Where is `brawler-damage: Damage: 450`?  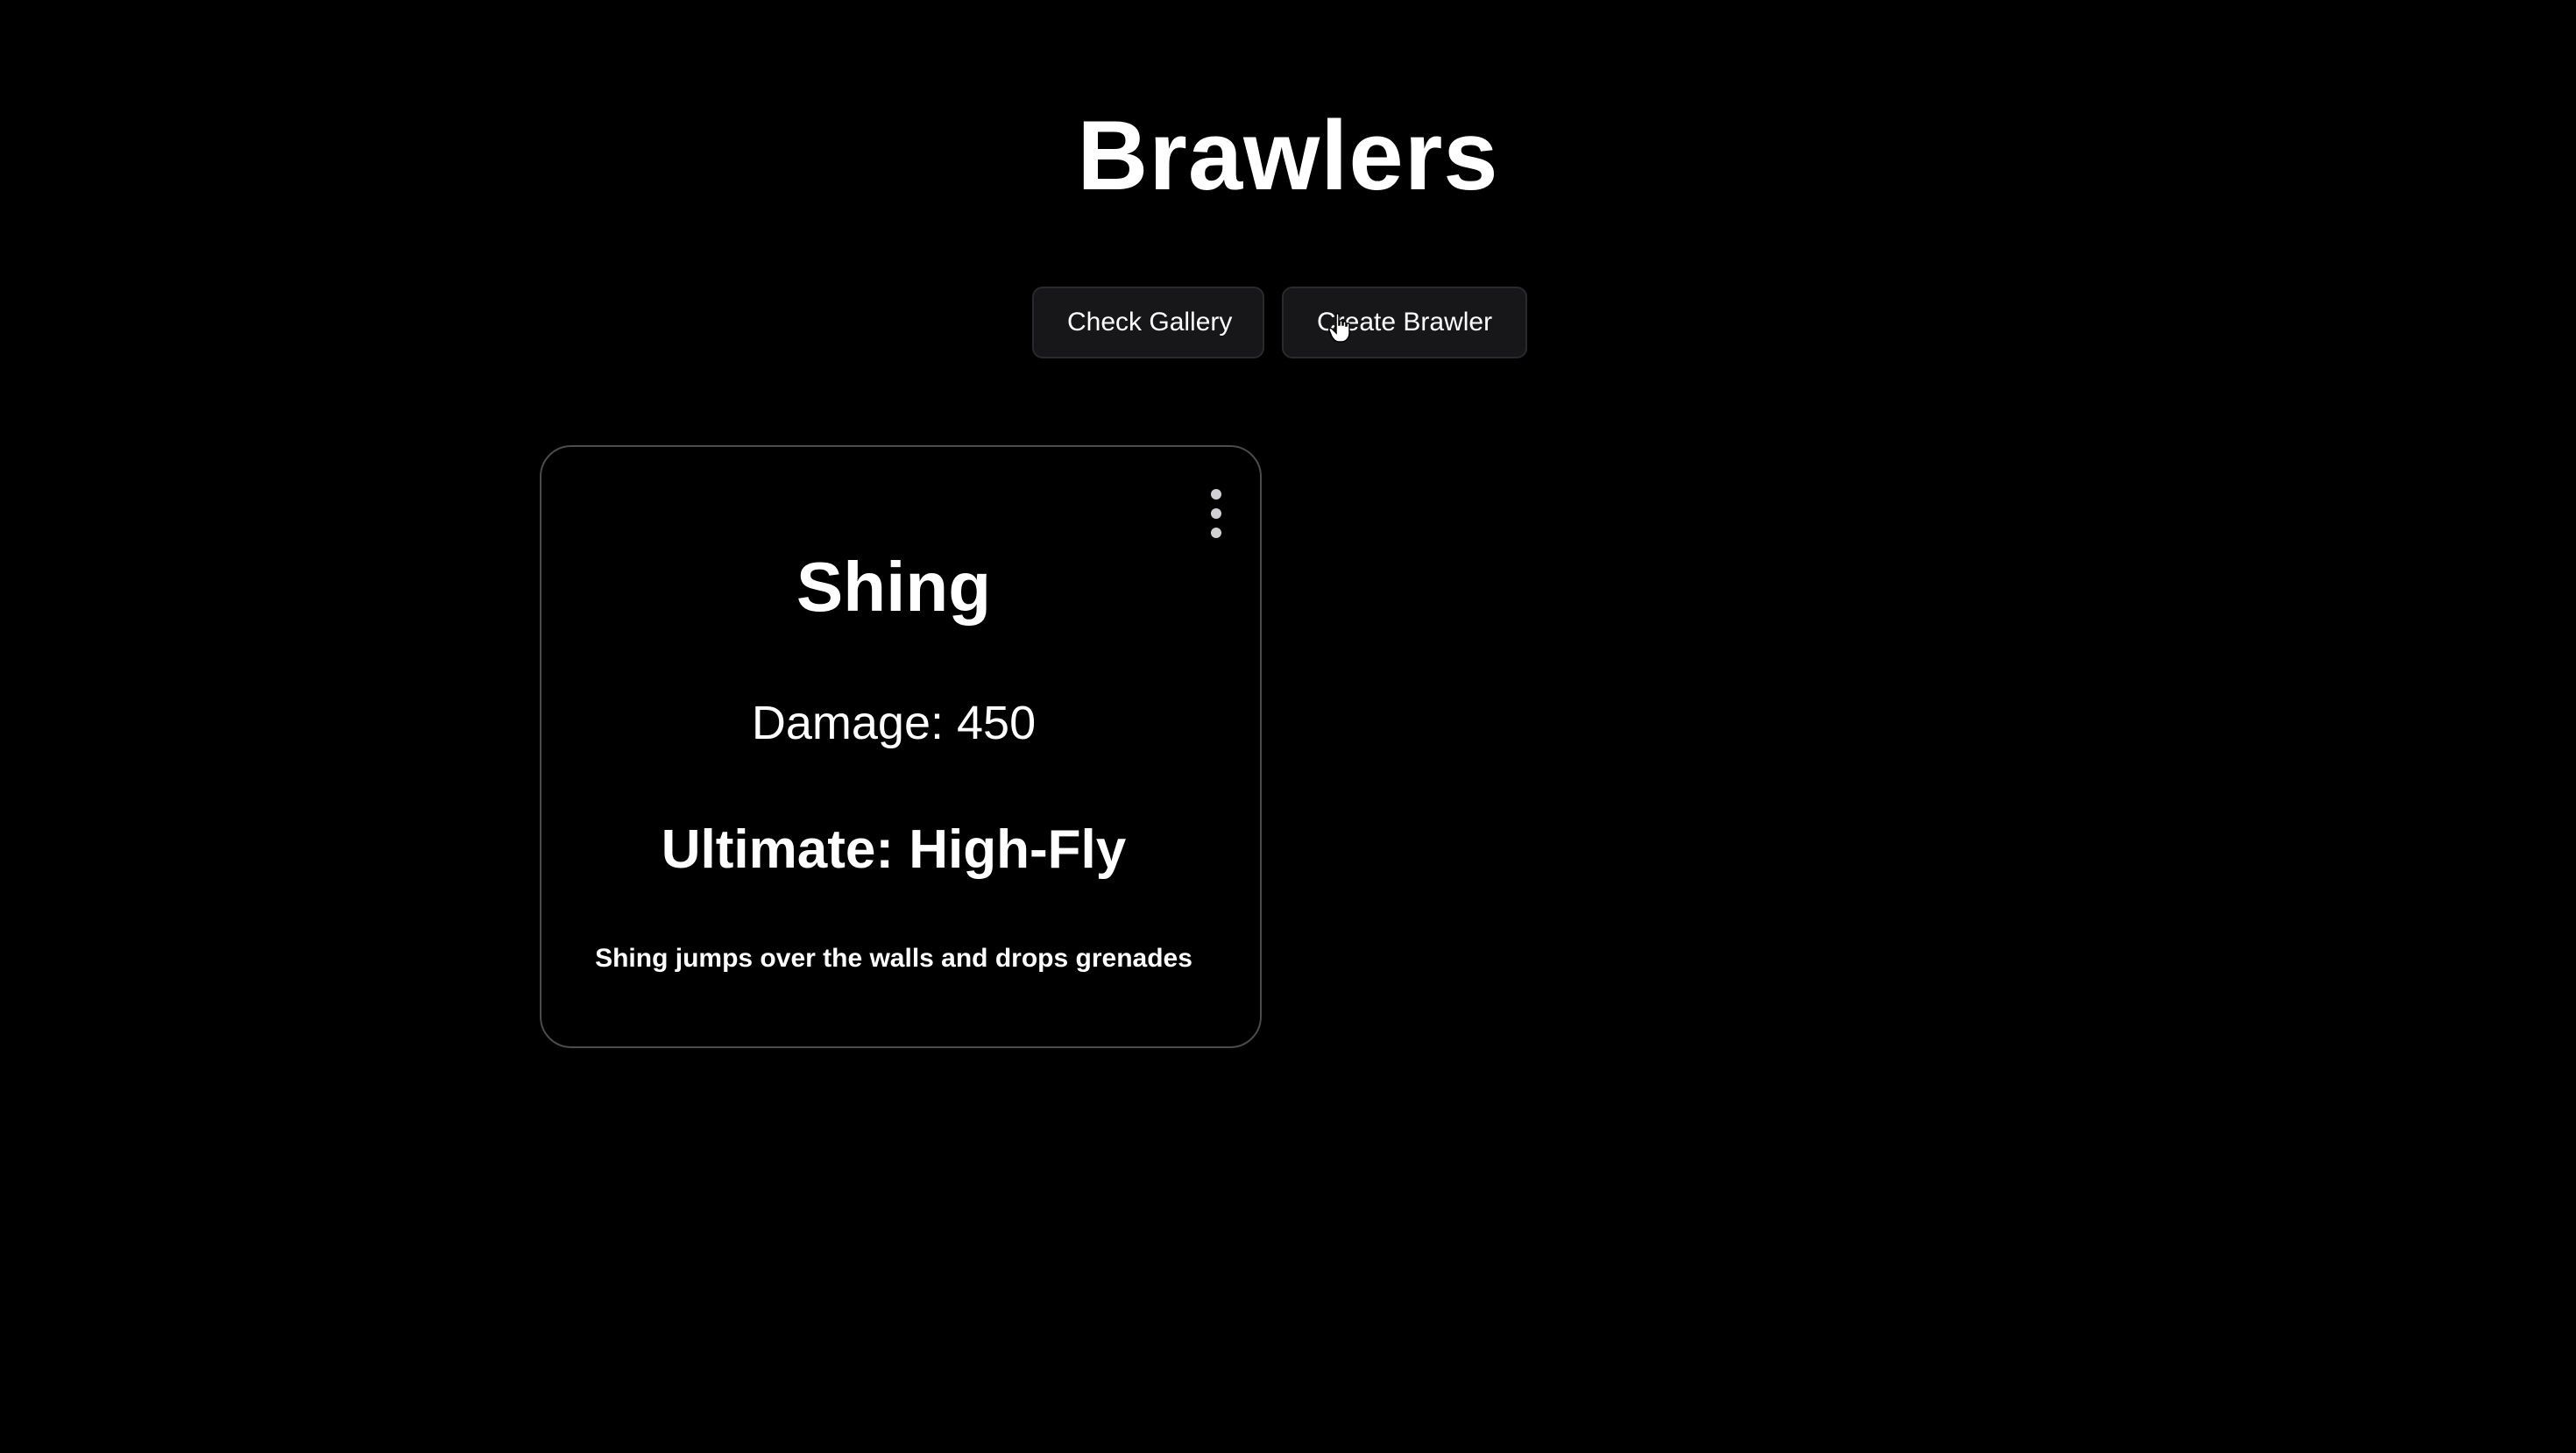 brawler-damage: Damage: 450 is located at coordinates (894, 723).